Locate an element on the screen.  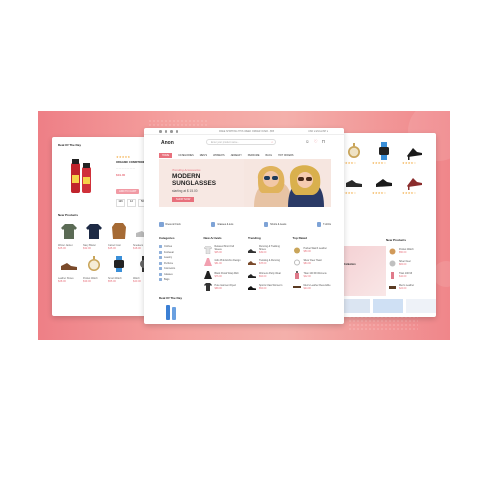
search-icon: ⌕ is located at coordinates (272, 142).